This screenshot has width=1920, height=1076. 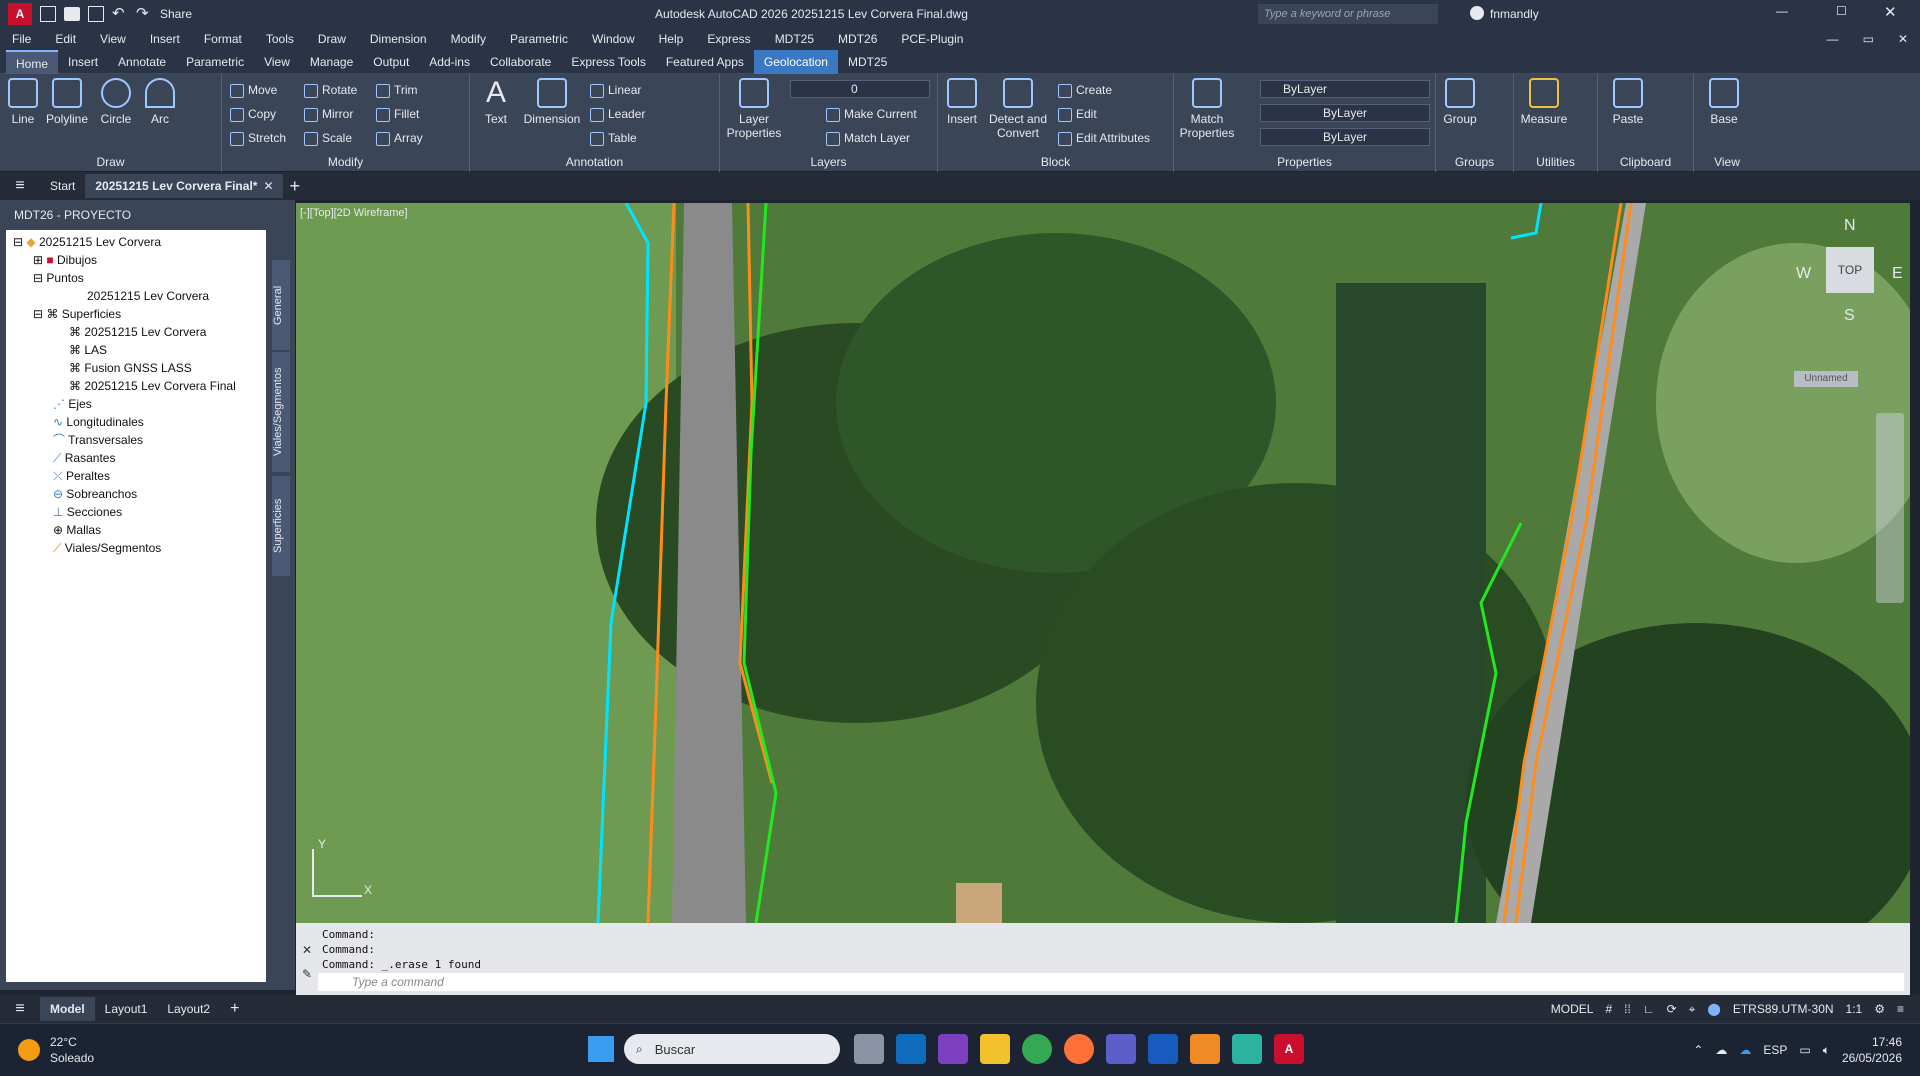 What do you see at coordinates (281, 305) in the screenshot?
I see `side-tab-general: General` at bounding box center [281, 305].